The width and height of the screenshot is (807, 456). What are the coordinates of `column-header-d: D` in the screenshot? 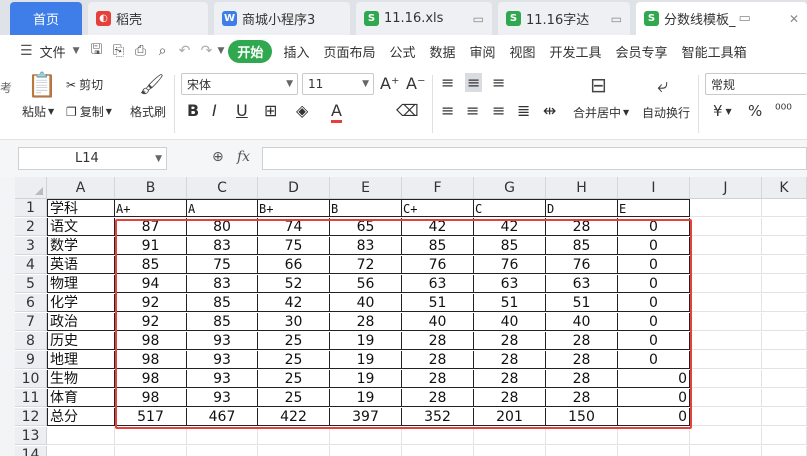 It's located at (294, 188).